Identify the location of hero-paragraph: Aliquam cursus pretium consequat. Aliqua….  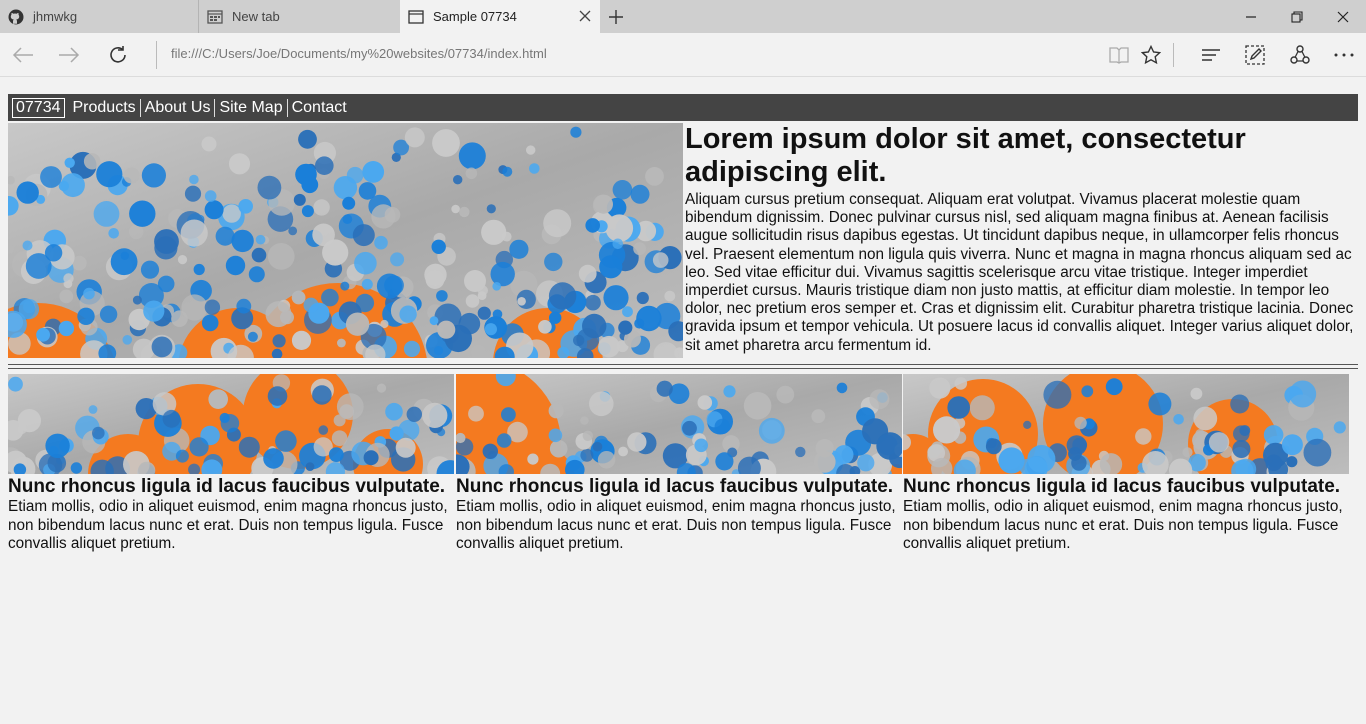
(1019, 272).